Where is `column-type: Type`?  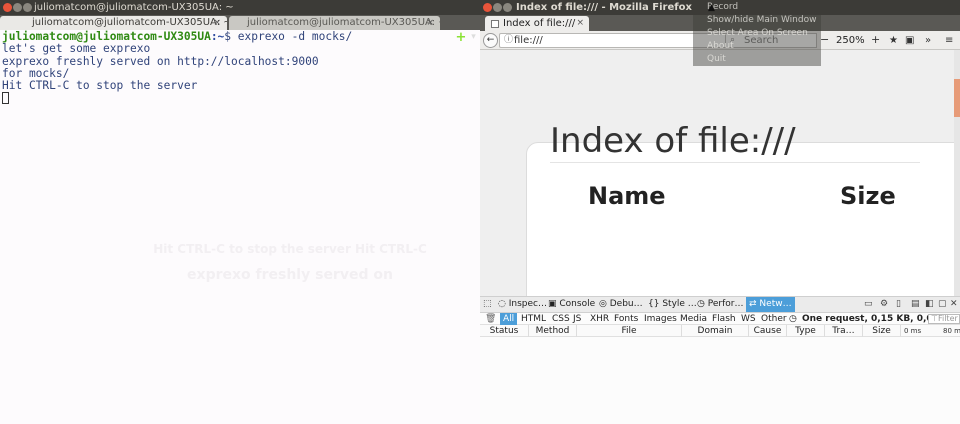
column-type: Type is located at coordinates (806, 331).